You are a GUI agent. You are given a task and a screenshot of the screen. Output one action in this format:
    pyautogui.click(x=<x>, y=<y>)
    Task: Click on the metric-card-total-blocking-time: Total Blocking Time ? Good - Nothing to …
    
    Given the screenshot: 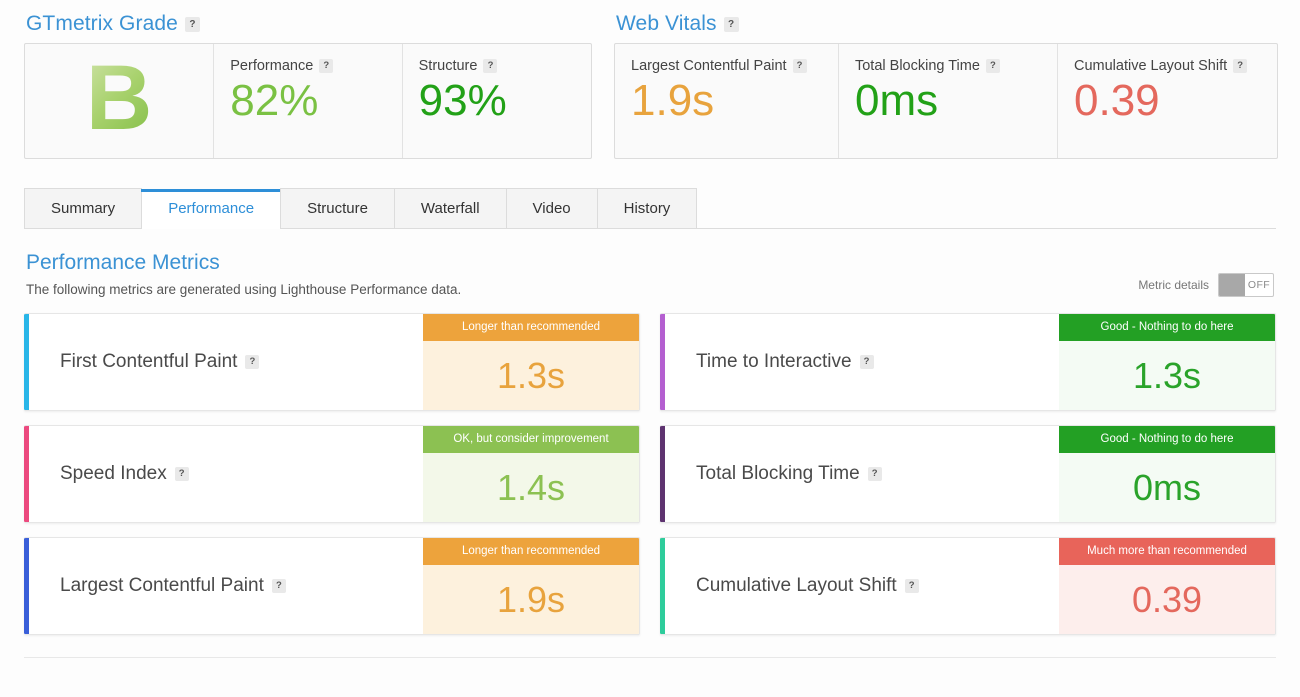 What is the action you would take?
    pyautogui.click(x=968, y=474)
    